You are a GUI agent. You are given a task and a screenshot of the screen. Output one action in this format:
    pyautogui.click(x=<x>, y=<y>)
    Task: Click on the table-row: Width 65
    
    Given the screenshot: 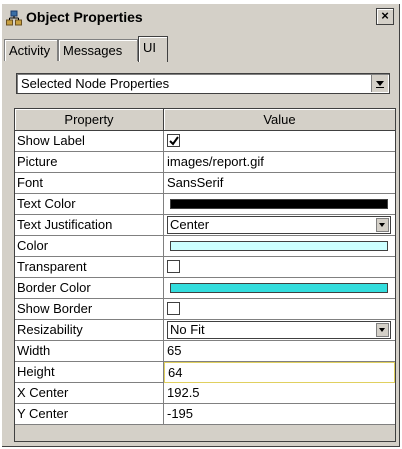 What is the action you would take?
    pyautogui.click(x=205, y=351)
    